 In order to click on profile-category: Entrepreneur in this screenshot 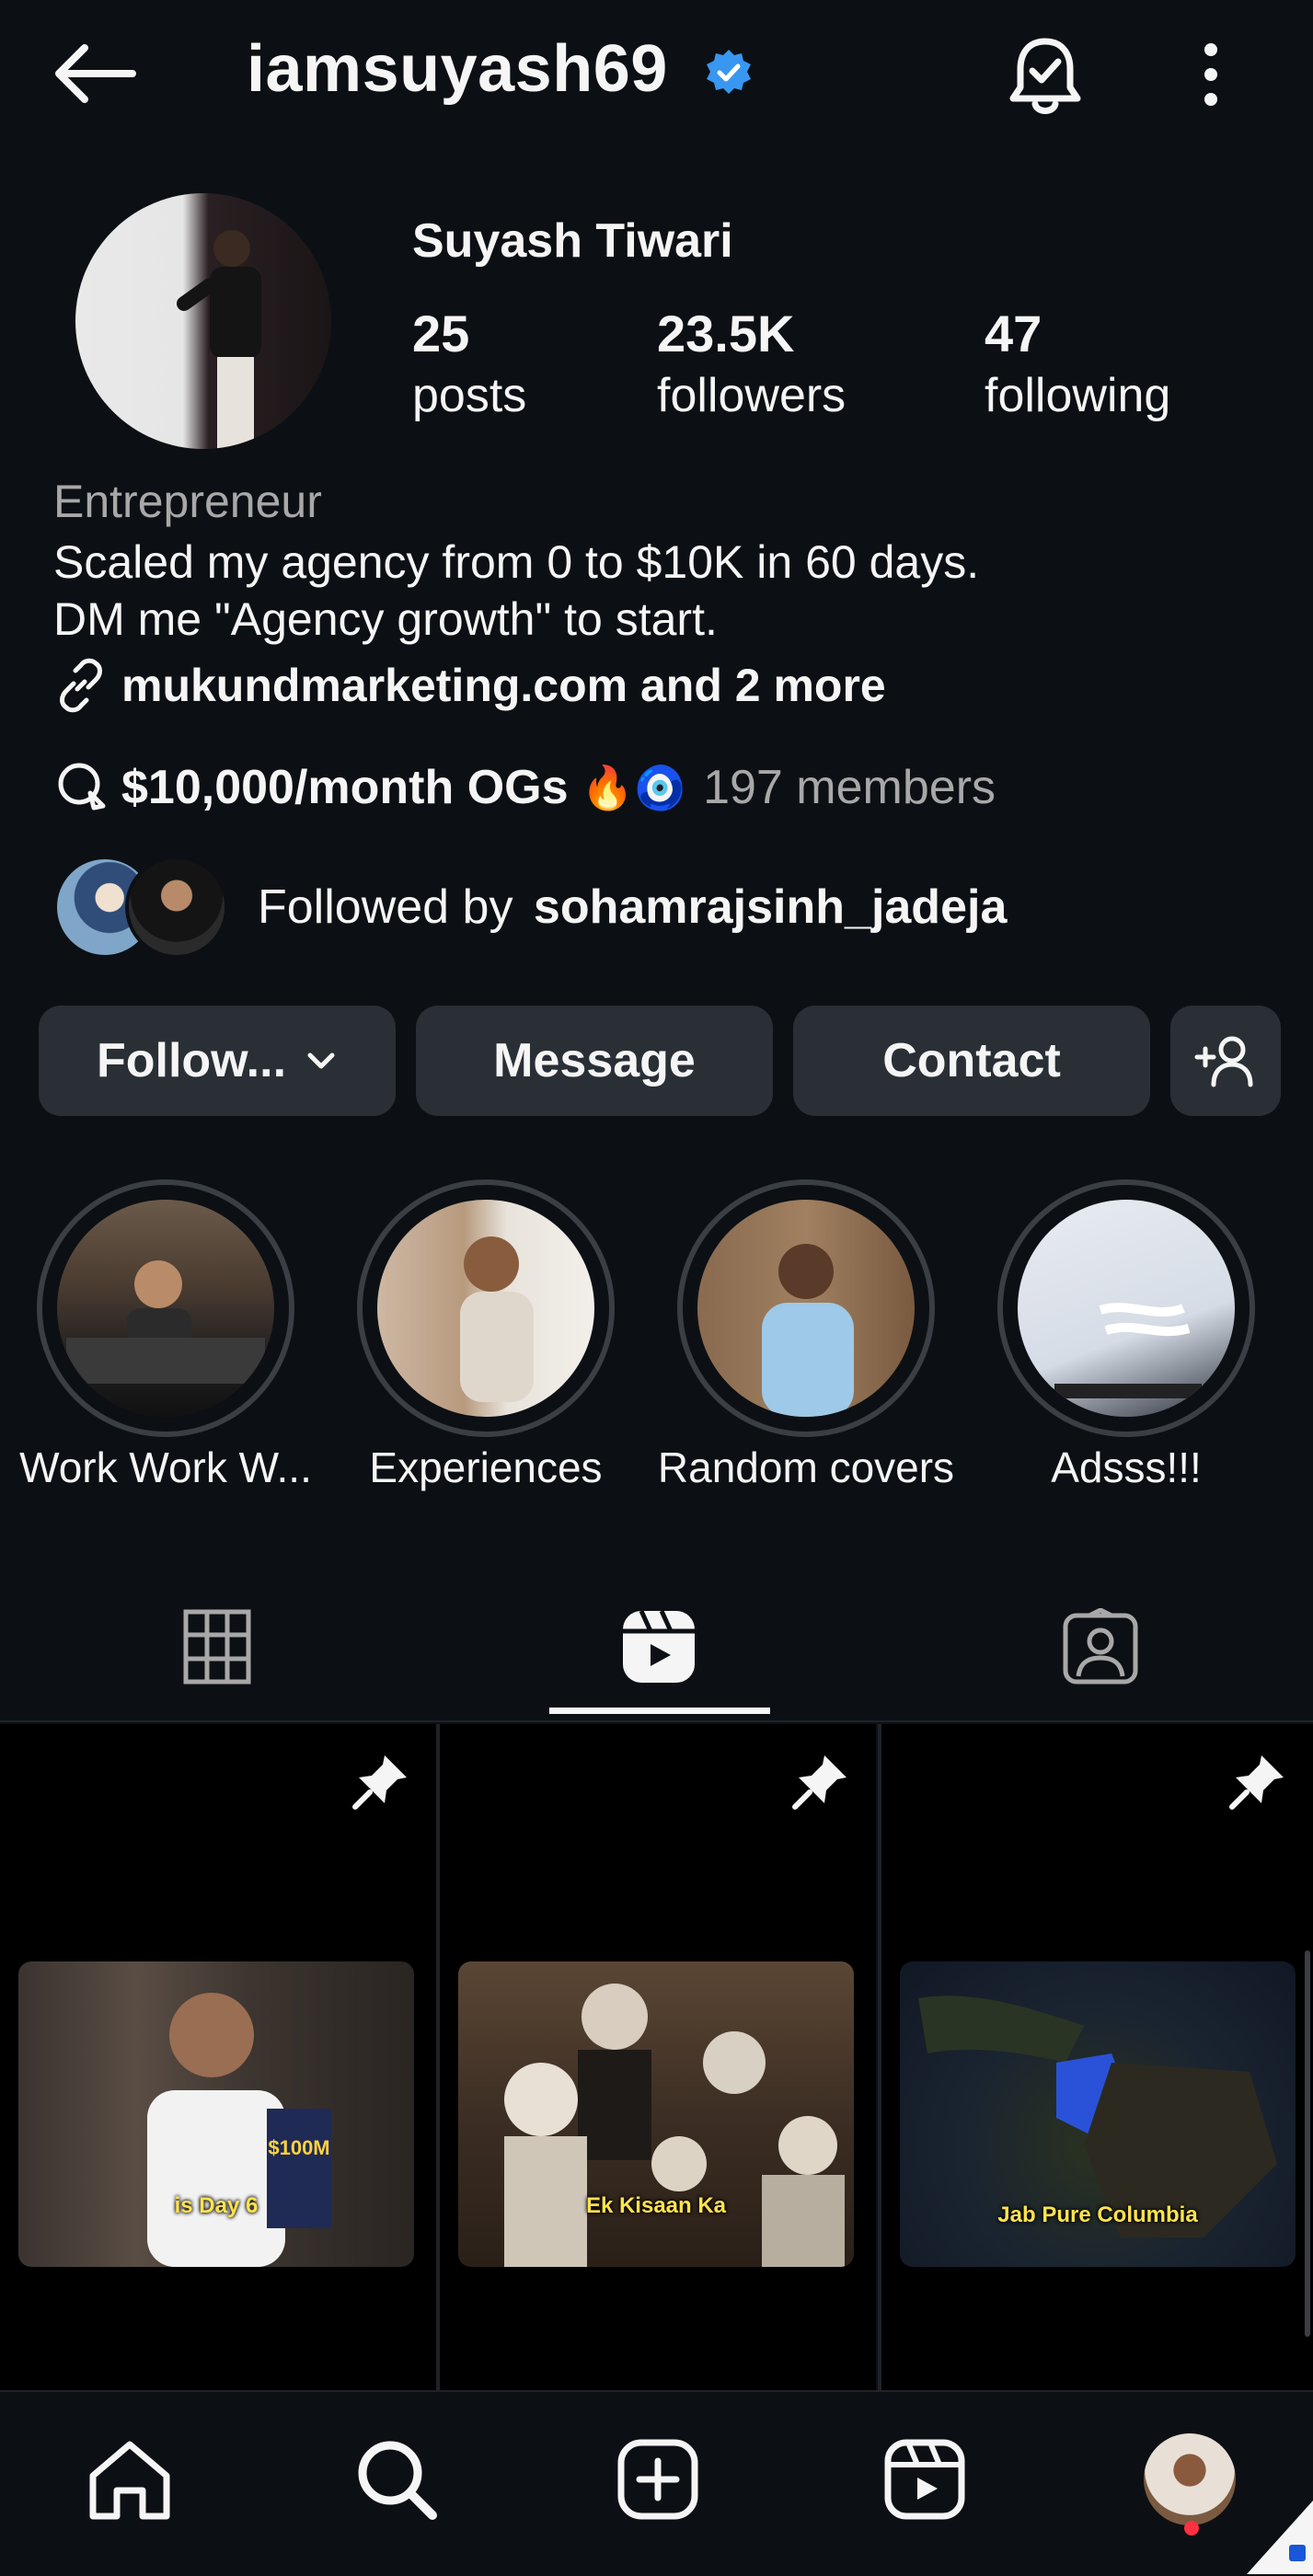, I will do `click(187, 501)`.